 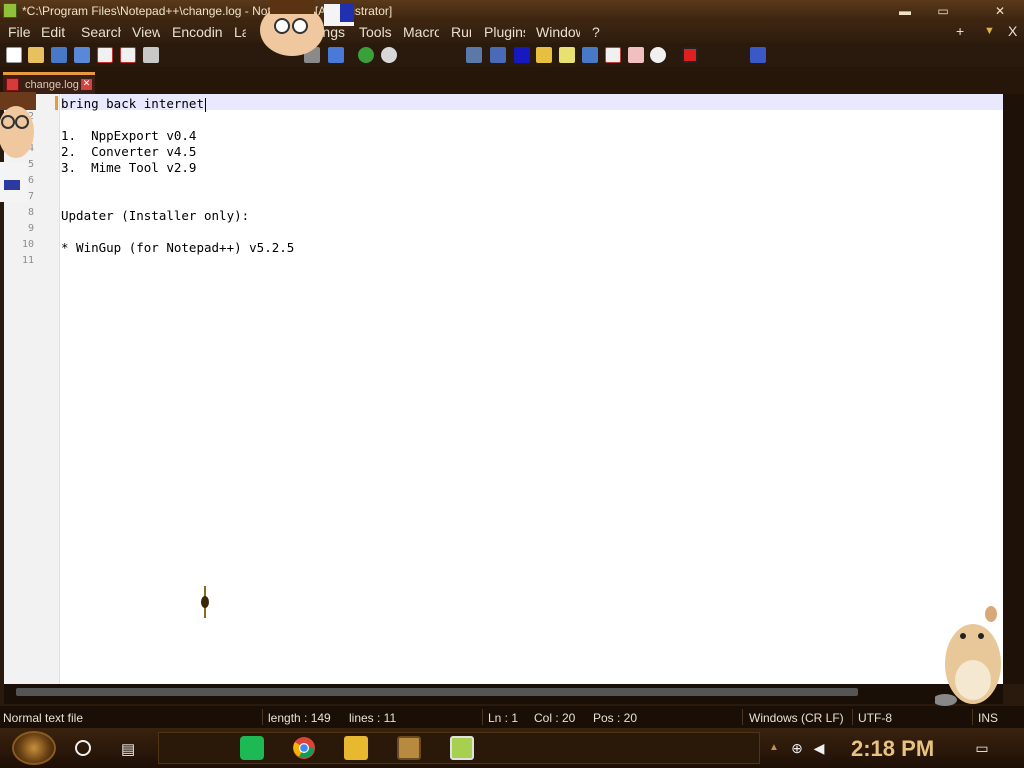 I want to click on spreadsheet-app-icon, so click(x=252, y=748).